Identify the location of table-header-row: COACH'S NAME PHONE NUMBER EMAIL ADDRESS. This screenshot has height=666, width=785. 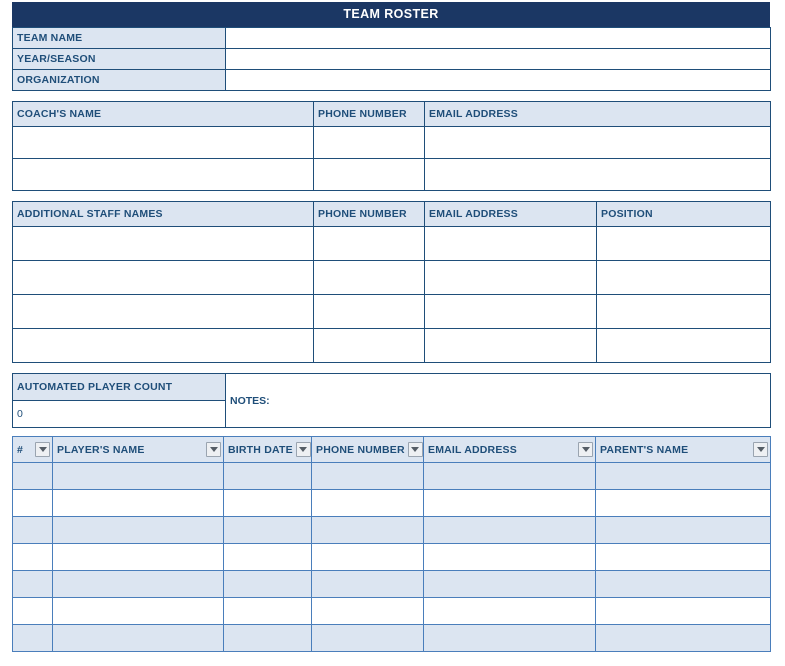
(391, 114).